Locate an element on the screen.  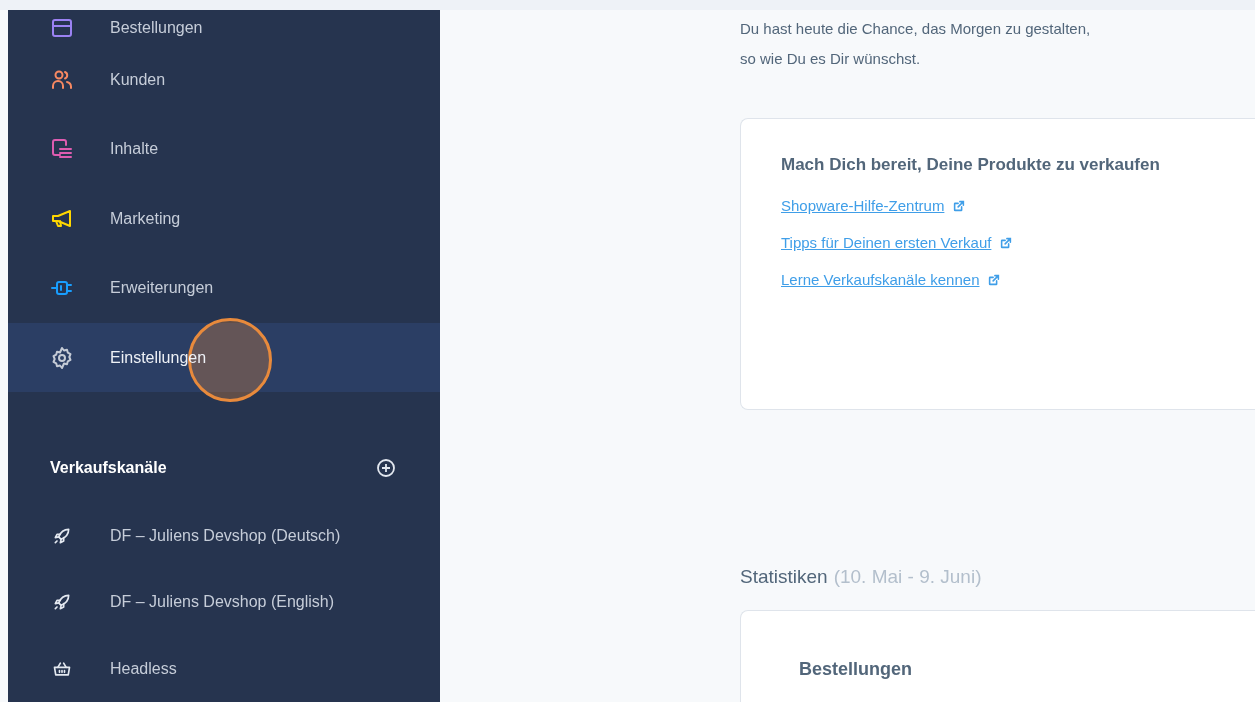
date-range: (10. Mai - 9. Juni) is located at coordinates (907, 576).